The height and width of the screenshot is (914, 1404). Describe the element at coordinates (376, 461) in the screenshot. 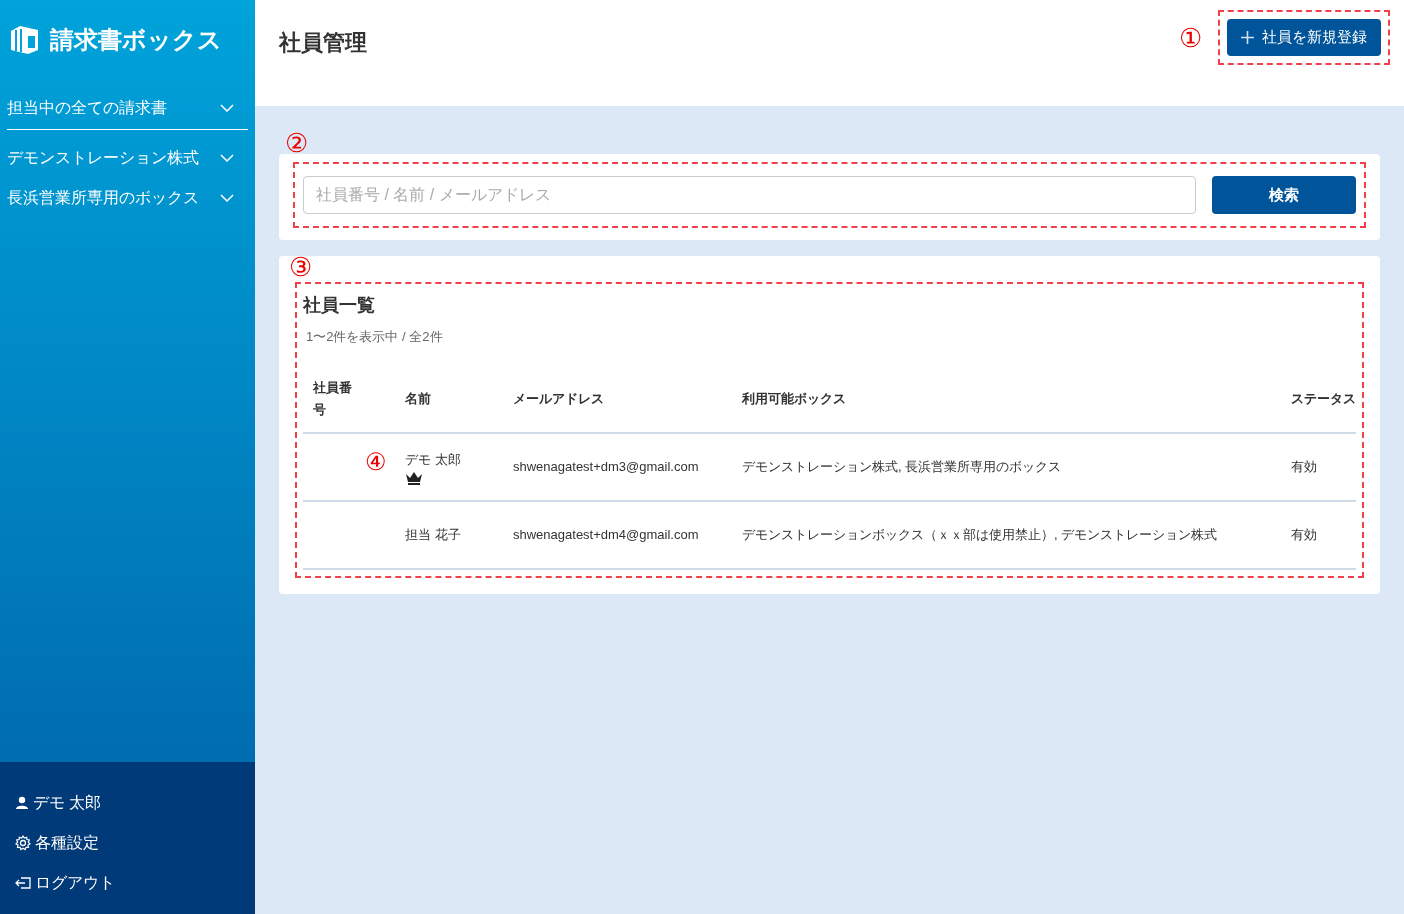

I see `annotation-number: ④` at that location.